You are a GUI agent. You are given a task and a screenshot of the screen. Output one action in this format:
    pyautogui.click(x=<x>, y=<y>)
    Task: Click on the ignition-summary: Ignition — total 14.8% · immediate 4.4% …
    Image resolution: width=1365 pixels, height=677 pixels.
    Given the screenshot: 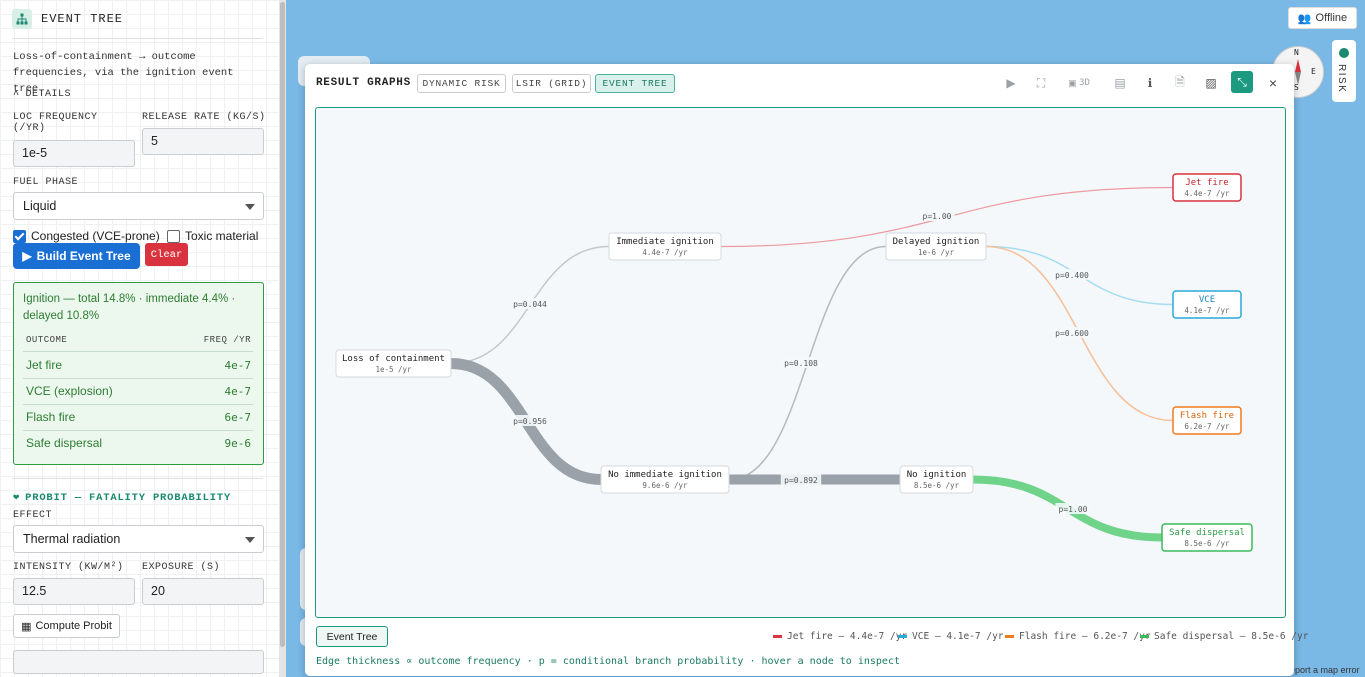 What is the action you would take?
    pyautogui.click(x=129, y=307)
    